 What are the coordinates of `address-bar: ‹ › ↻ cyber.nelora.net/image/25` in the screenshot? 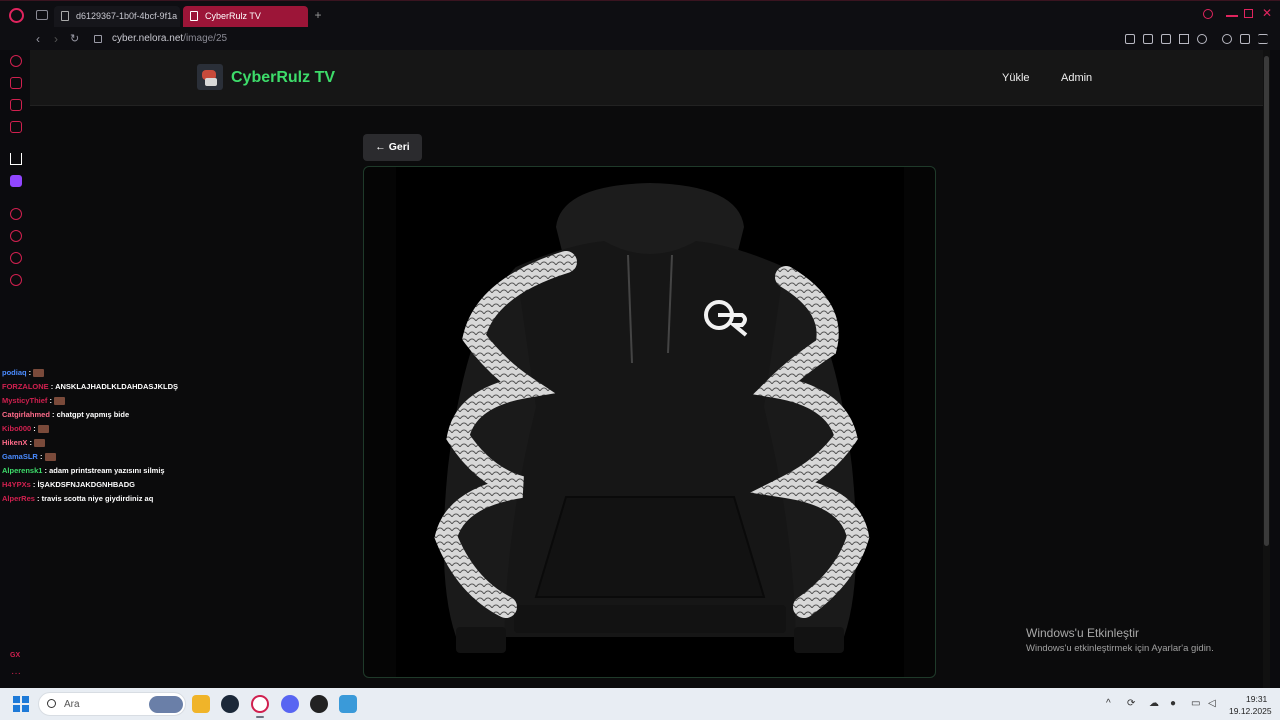 It's located at (640, 40).